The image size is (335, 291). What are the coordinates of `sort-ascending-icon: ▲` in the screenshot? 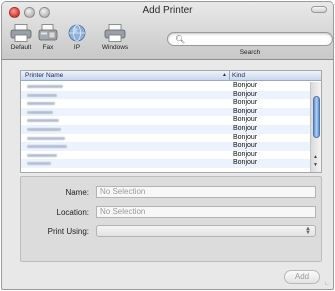 It's located at (224, 75).